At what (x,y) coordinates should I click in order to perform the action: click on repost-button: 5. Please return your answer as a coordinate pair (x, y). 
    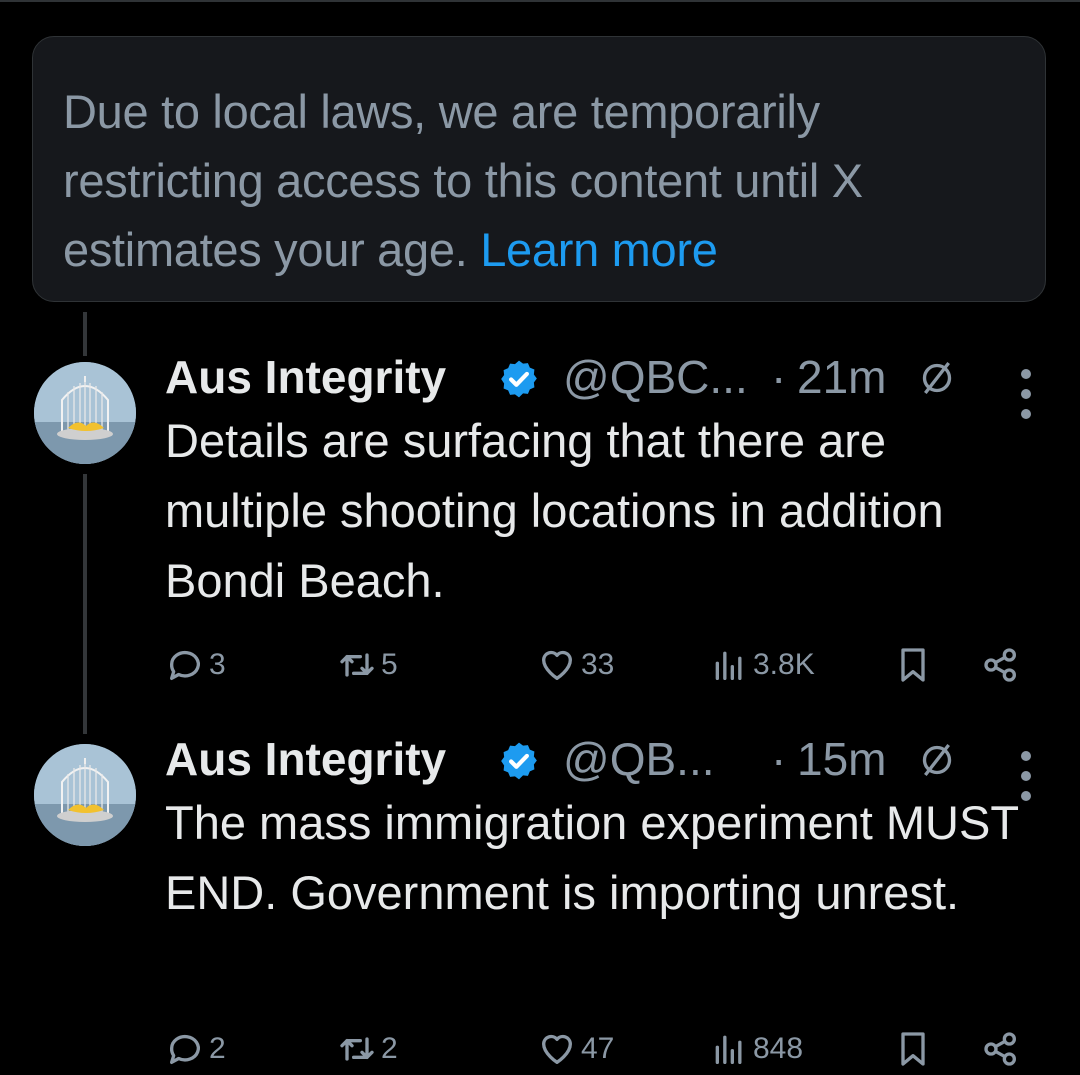
    Looking at the image, I should click on (367, 665).